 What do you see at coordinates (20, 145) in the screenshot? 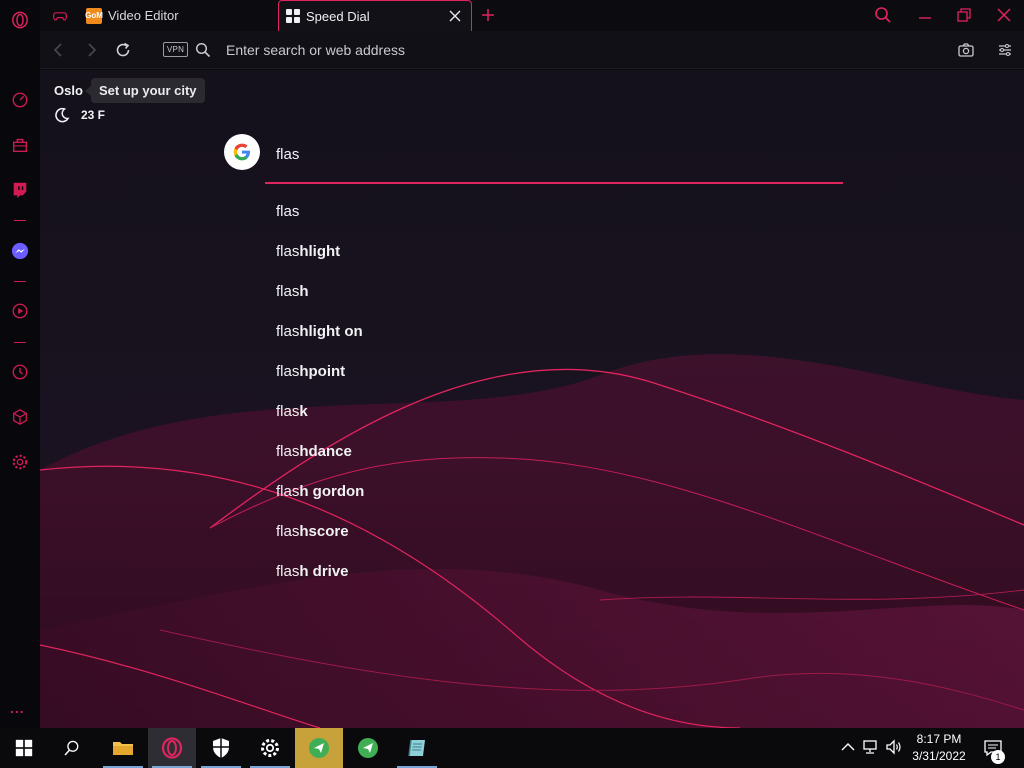
I see `bag-icon` at bounding box center [20, 145].